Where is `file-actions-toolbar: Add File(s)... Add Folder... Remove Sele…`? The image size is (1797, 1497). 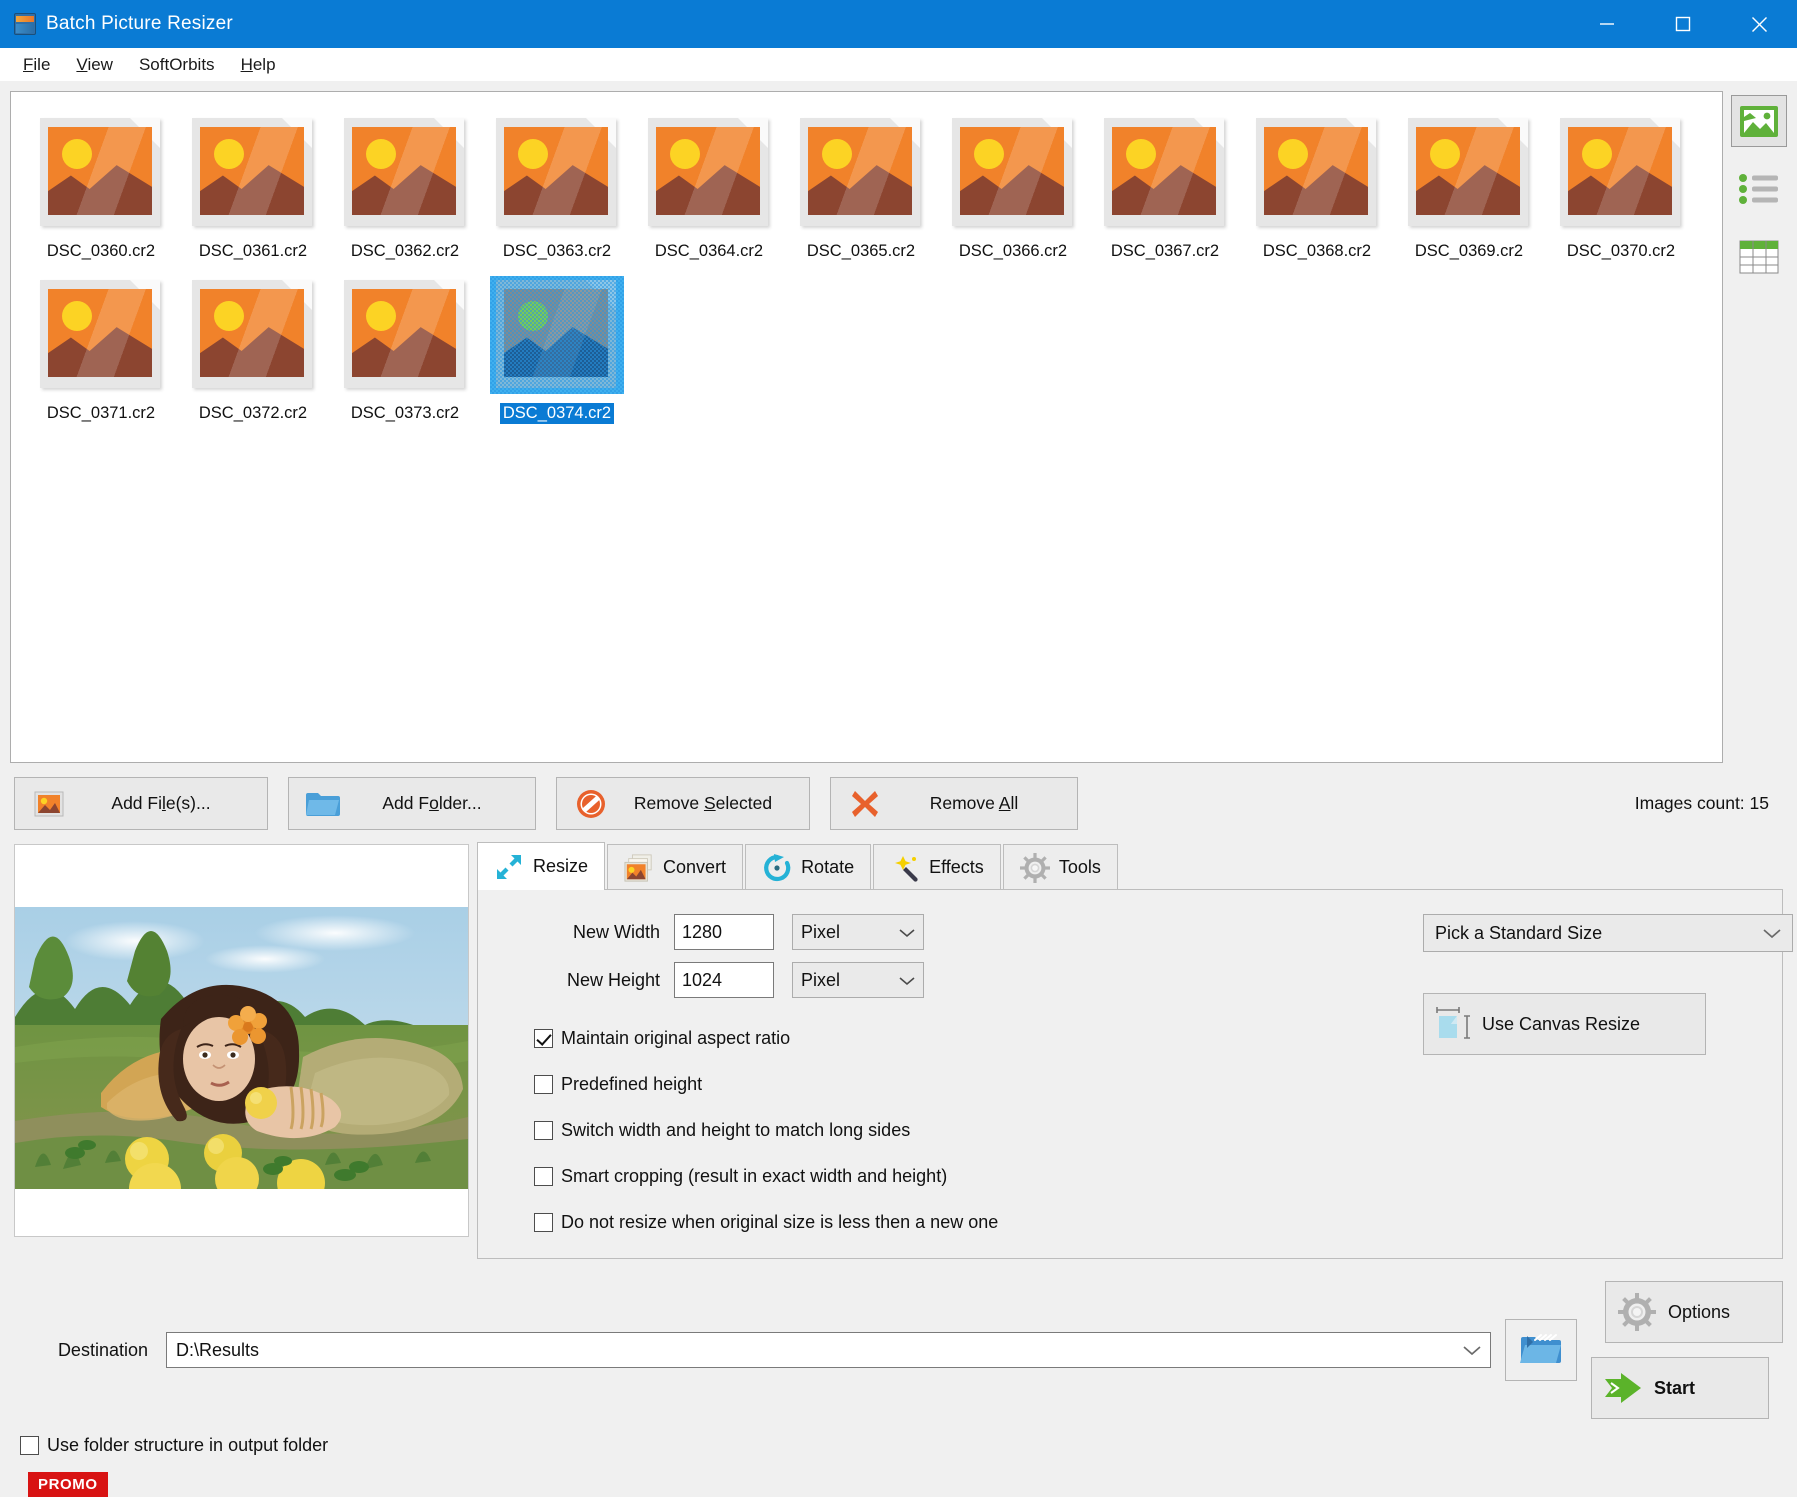 file-actions-toolbar: Add File(s)... Add Folder... Remove Sele… is located at coordinates (898, 796).